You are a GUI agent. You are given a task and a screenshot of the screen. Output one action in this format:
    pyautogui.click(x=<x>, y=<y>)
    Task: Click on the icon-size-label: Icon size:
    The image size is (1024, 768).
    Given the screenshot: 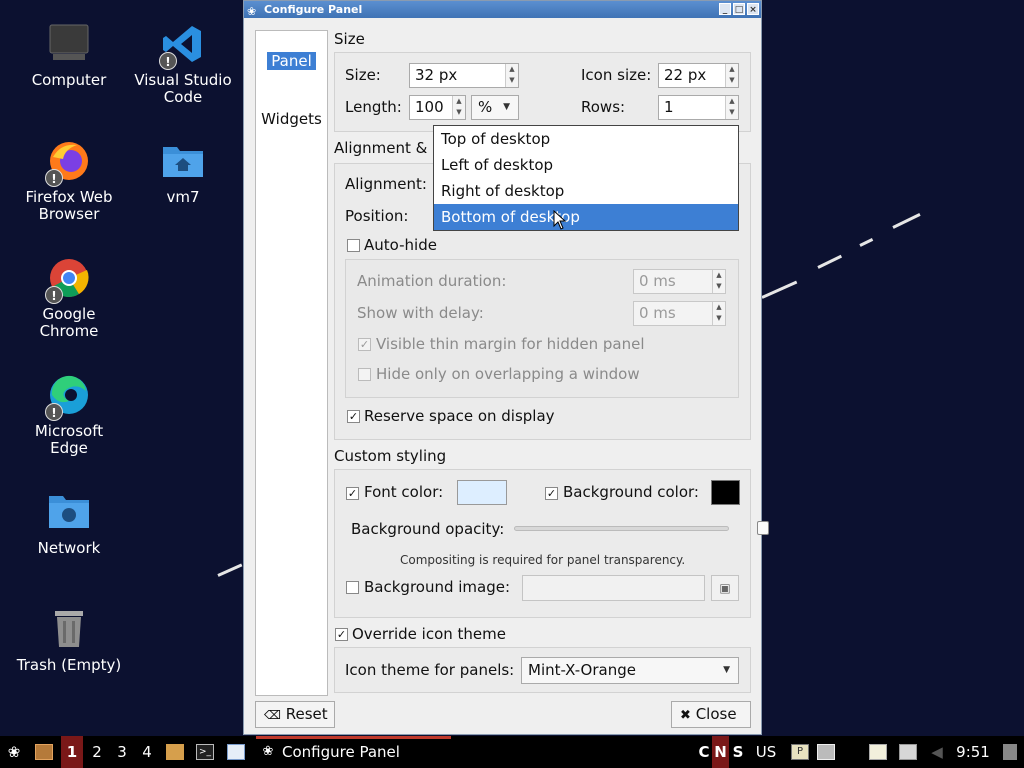 What is the action you would take?
    pyautogui.click(x=616, y=75)
    